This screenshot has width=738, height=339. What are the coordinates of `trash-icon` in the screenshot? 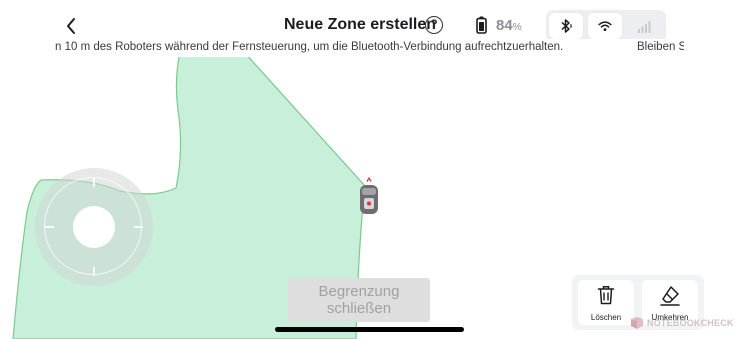 It's located at (606, 295).